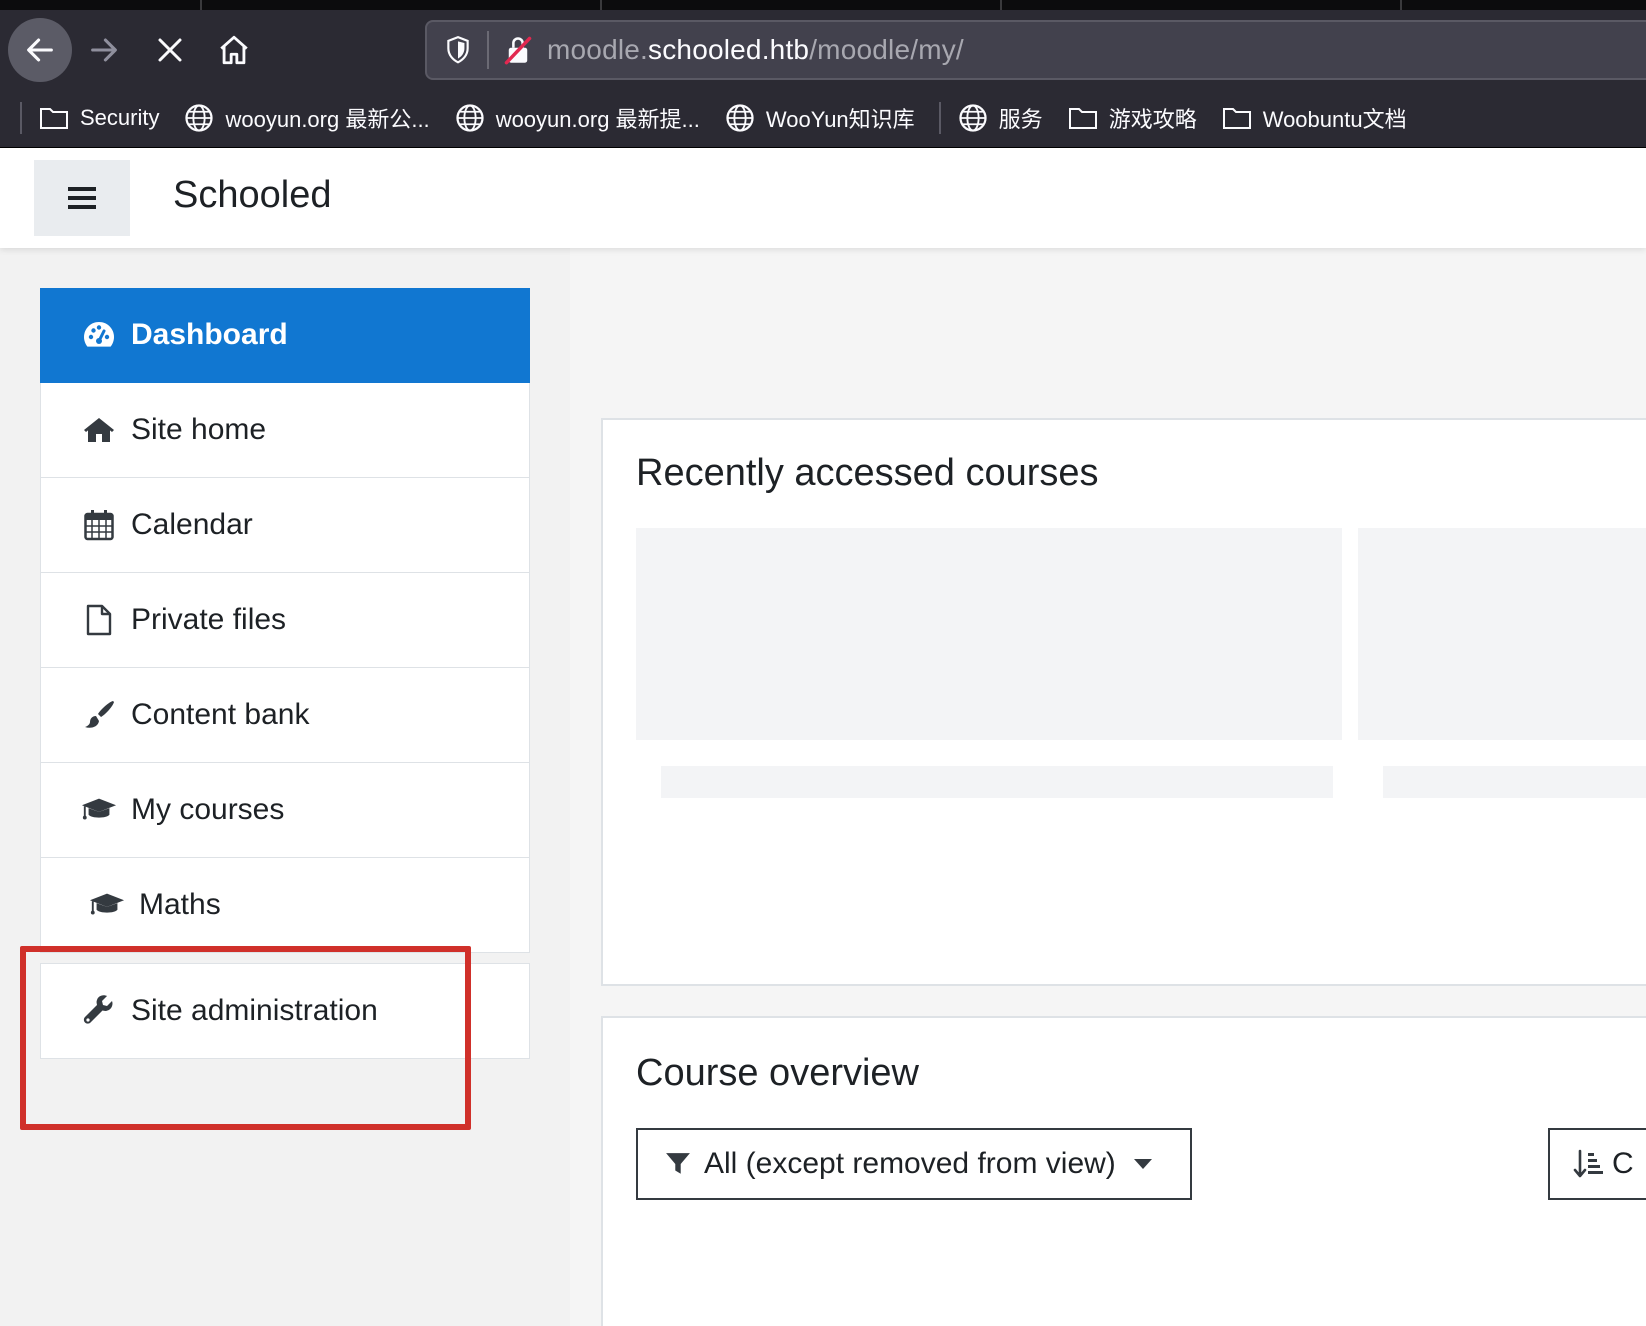 The height and width of the screenshot is (1326, 1646). I want to click on nav-item-label: Maths, so click(180, 904).